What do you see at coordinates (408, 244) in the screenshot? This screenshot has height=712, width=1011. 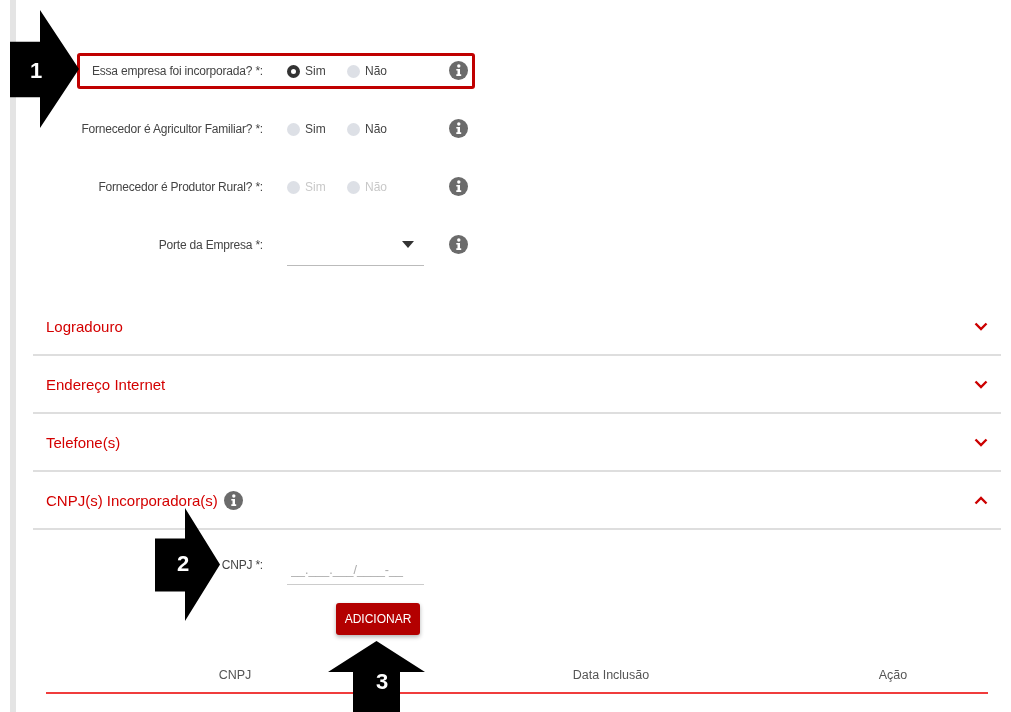 I see `caret-icon` at bounding box center [408, 244].